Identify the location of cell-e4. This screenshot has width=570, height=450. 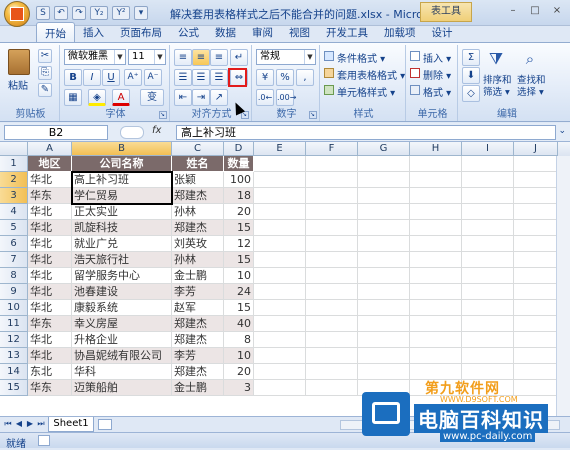
(280, 212).